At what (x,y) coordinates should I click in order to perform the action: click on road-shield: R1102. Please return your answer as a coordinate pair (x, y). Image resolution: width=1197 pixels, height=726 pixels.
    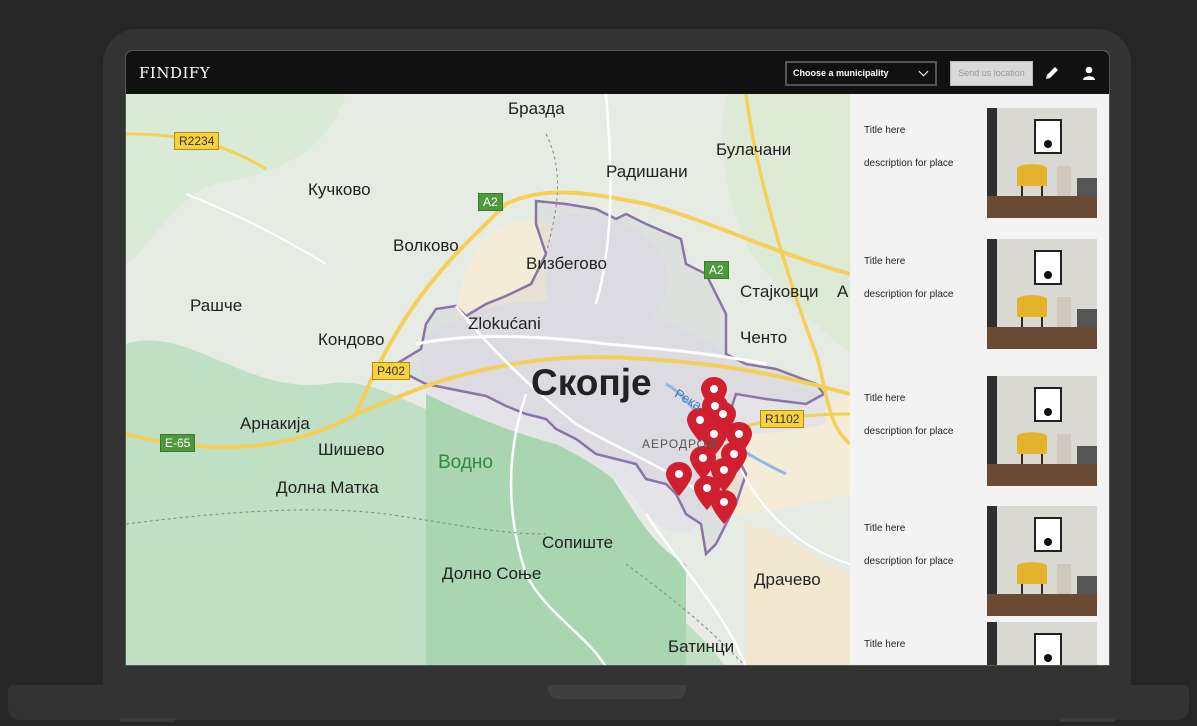
    Looking at the image, I should click on (782, 419).